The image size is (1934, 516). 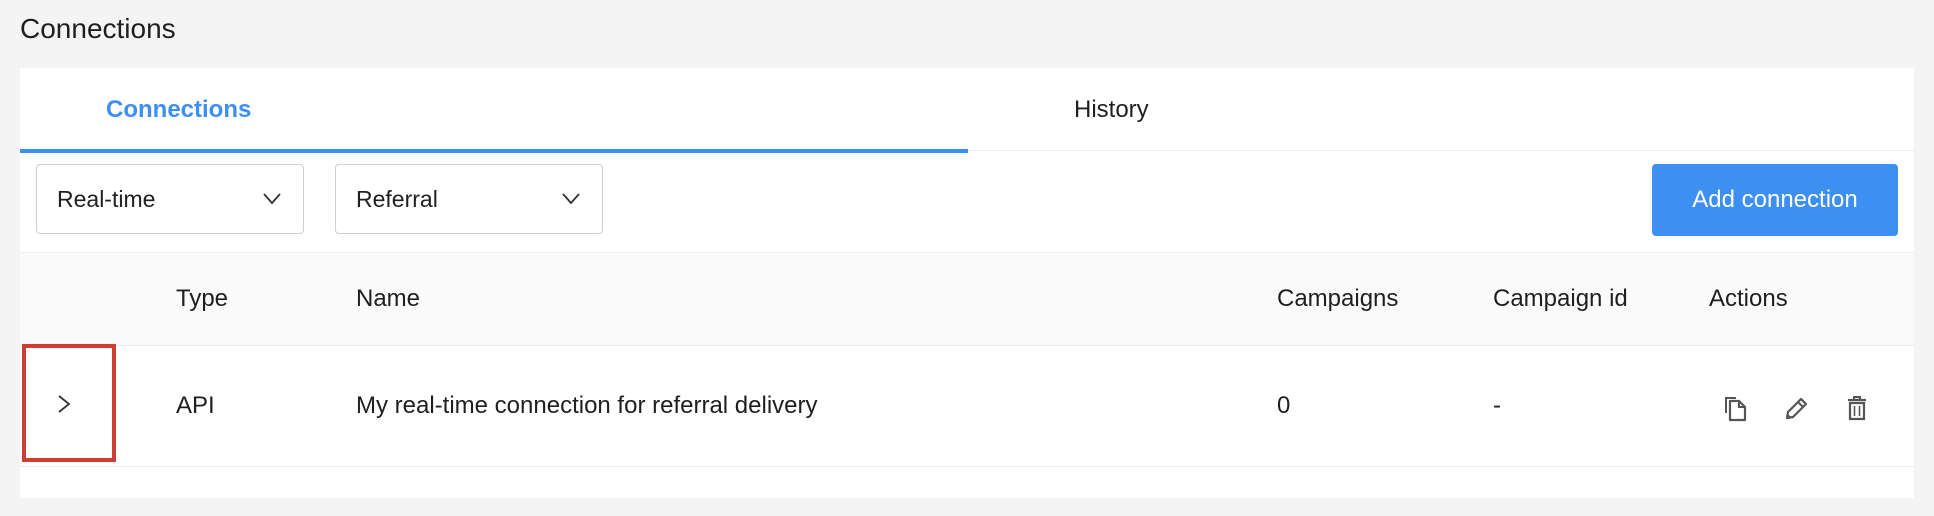 What do you see at coordinates (106, 199) in the screenshot?
I see `connection-type-value: Real-time` at bounding box center [106, 199].